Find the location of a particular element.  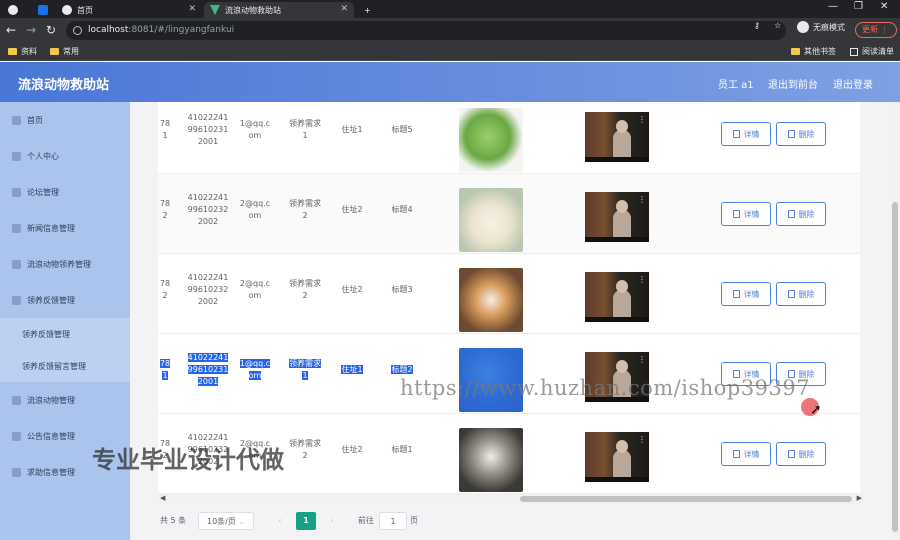

video-frame is located at coordinates (622, 286).